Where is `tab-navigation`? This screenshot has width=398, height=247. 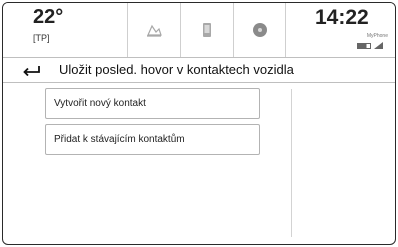
tab-navigation is located at coordinates (153, 30).